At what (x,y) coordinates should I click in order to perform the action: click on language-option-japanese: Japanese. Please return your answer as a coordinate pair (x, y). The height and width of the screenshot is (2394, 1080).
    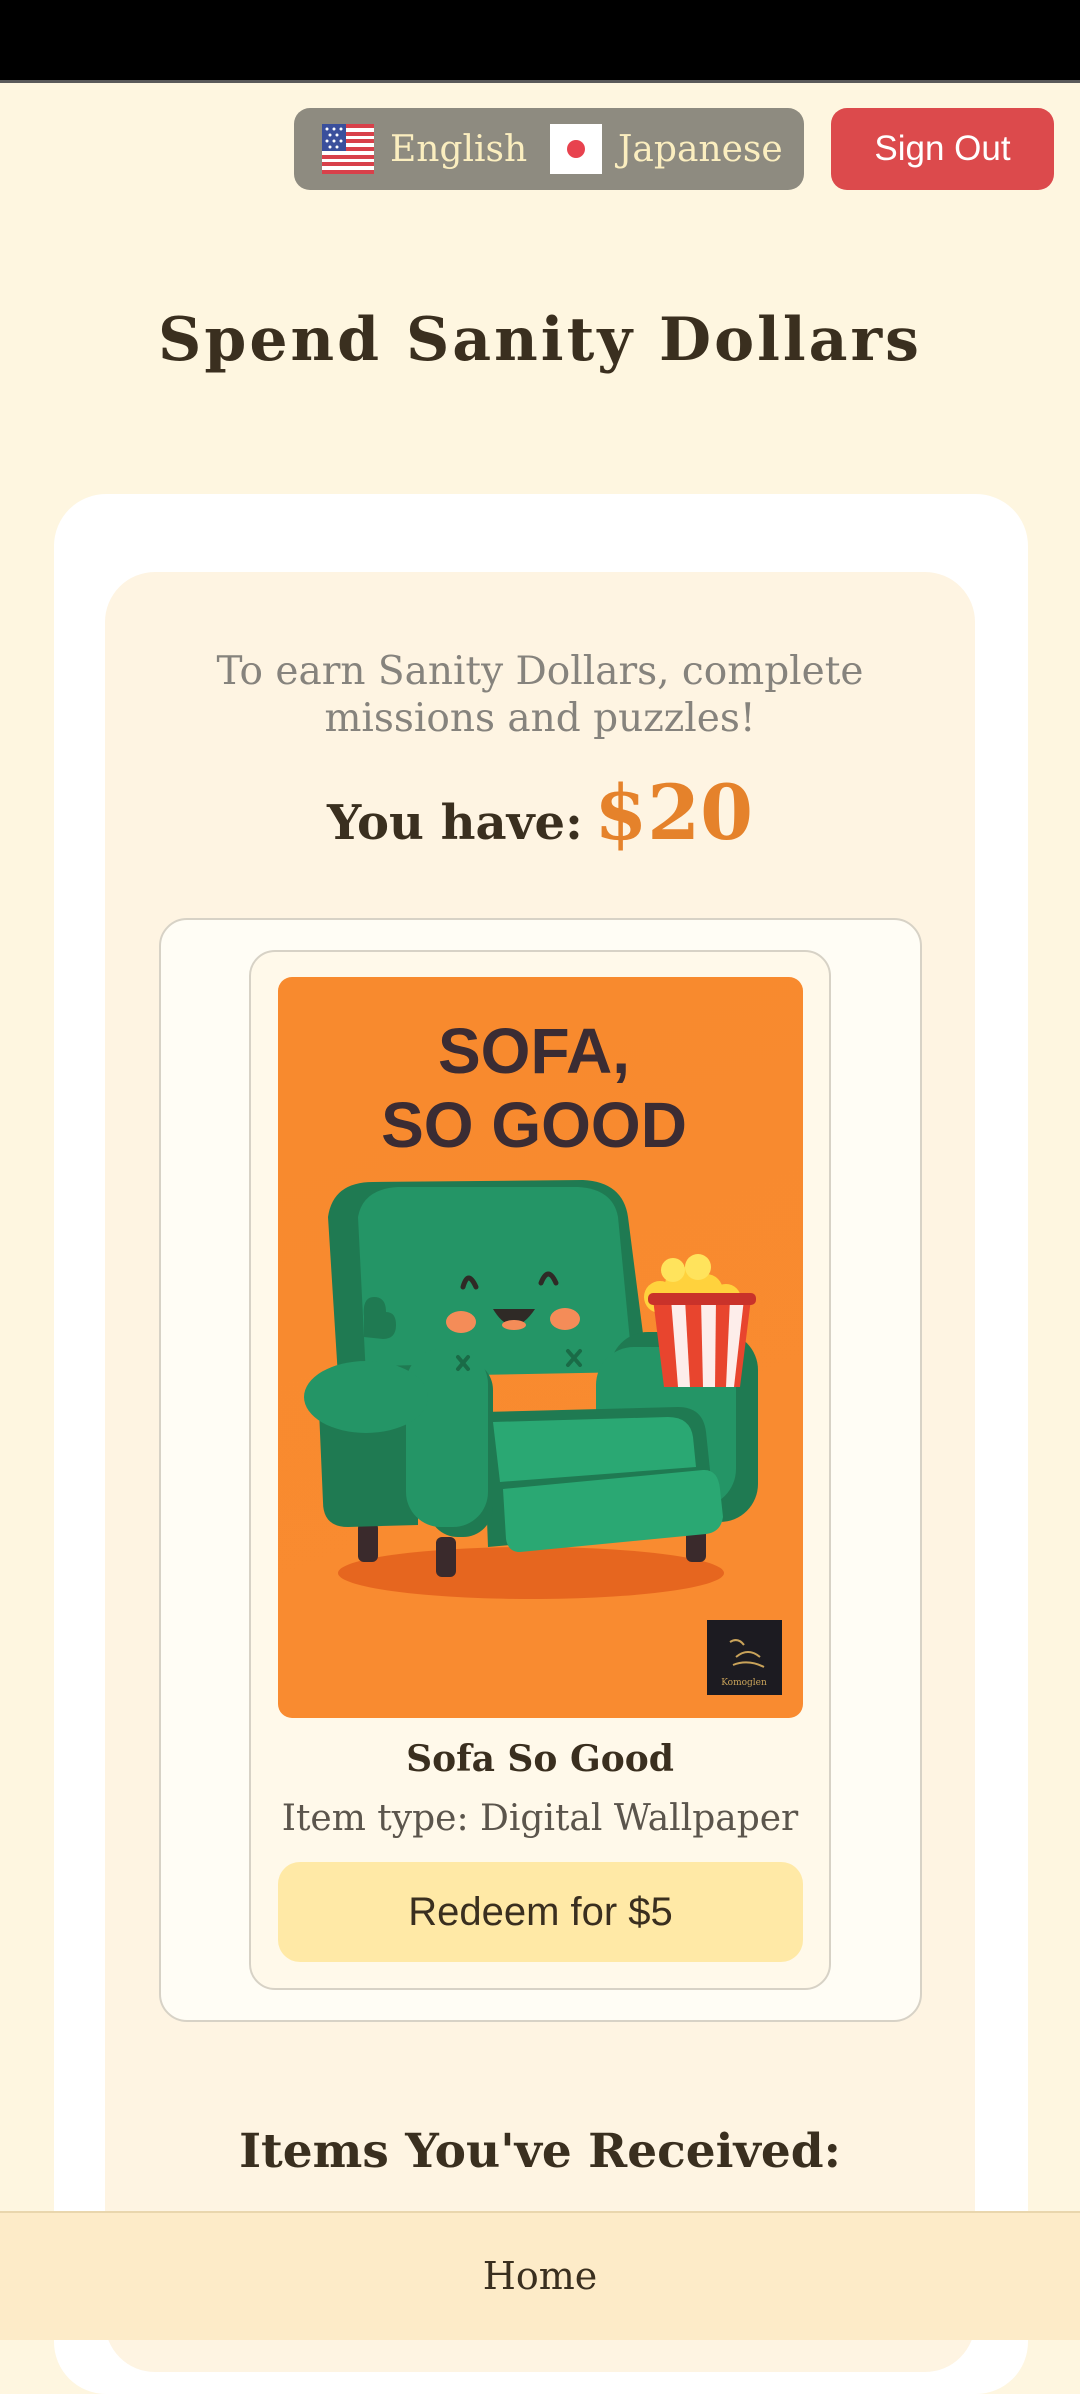
    Looking at the image, I should click on (666, 149).